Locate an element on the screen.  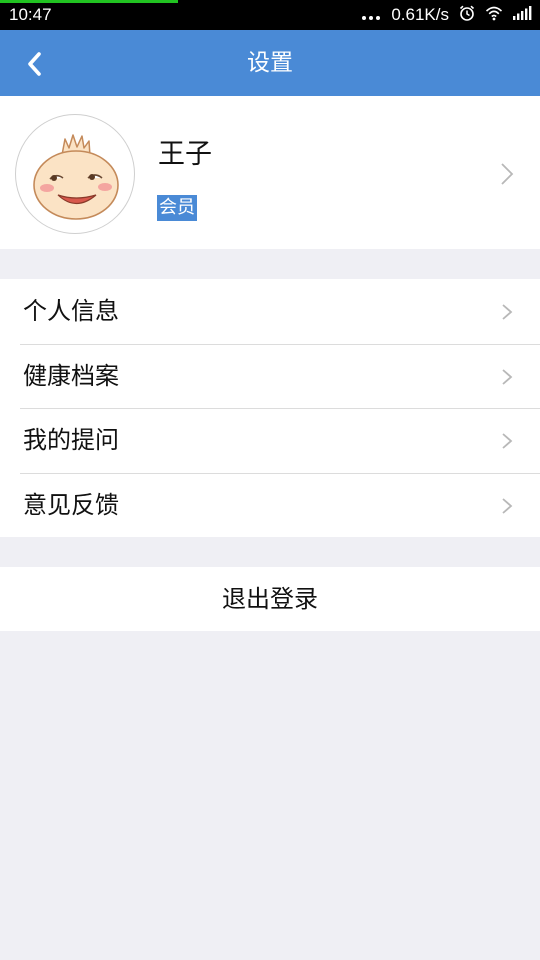
member-badge: 会员 is located at coordinates (177, 208).